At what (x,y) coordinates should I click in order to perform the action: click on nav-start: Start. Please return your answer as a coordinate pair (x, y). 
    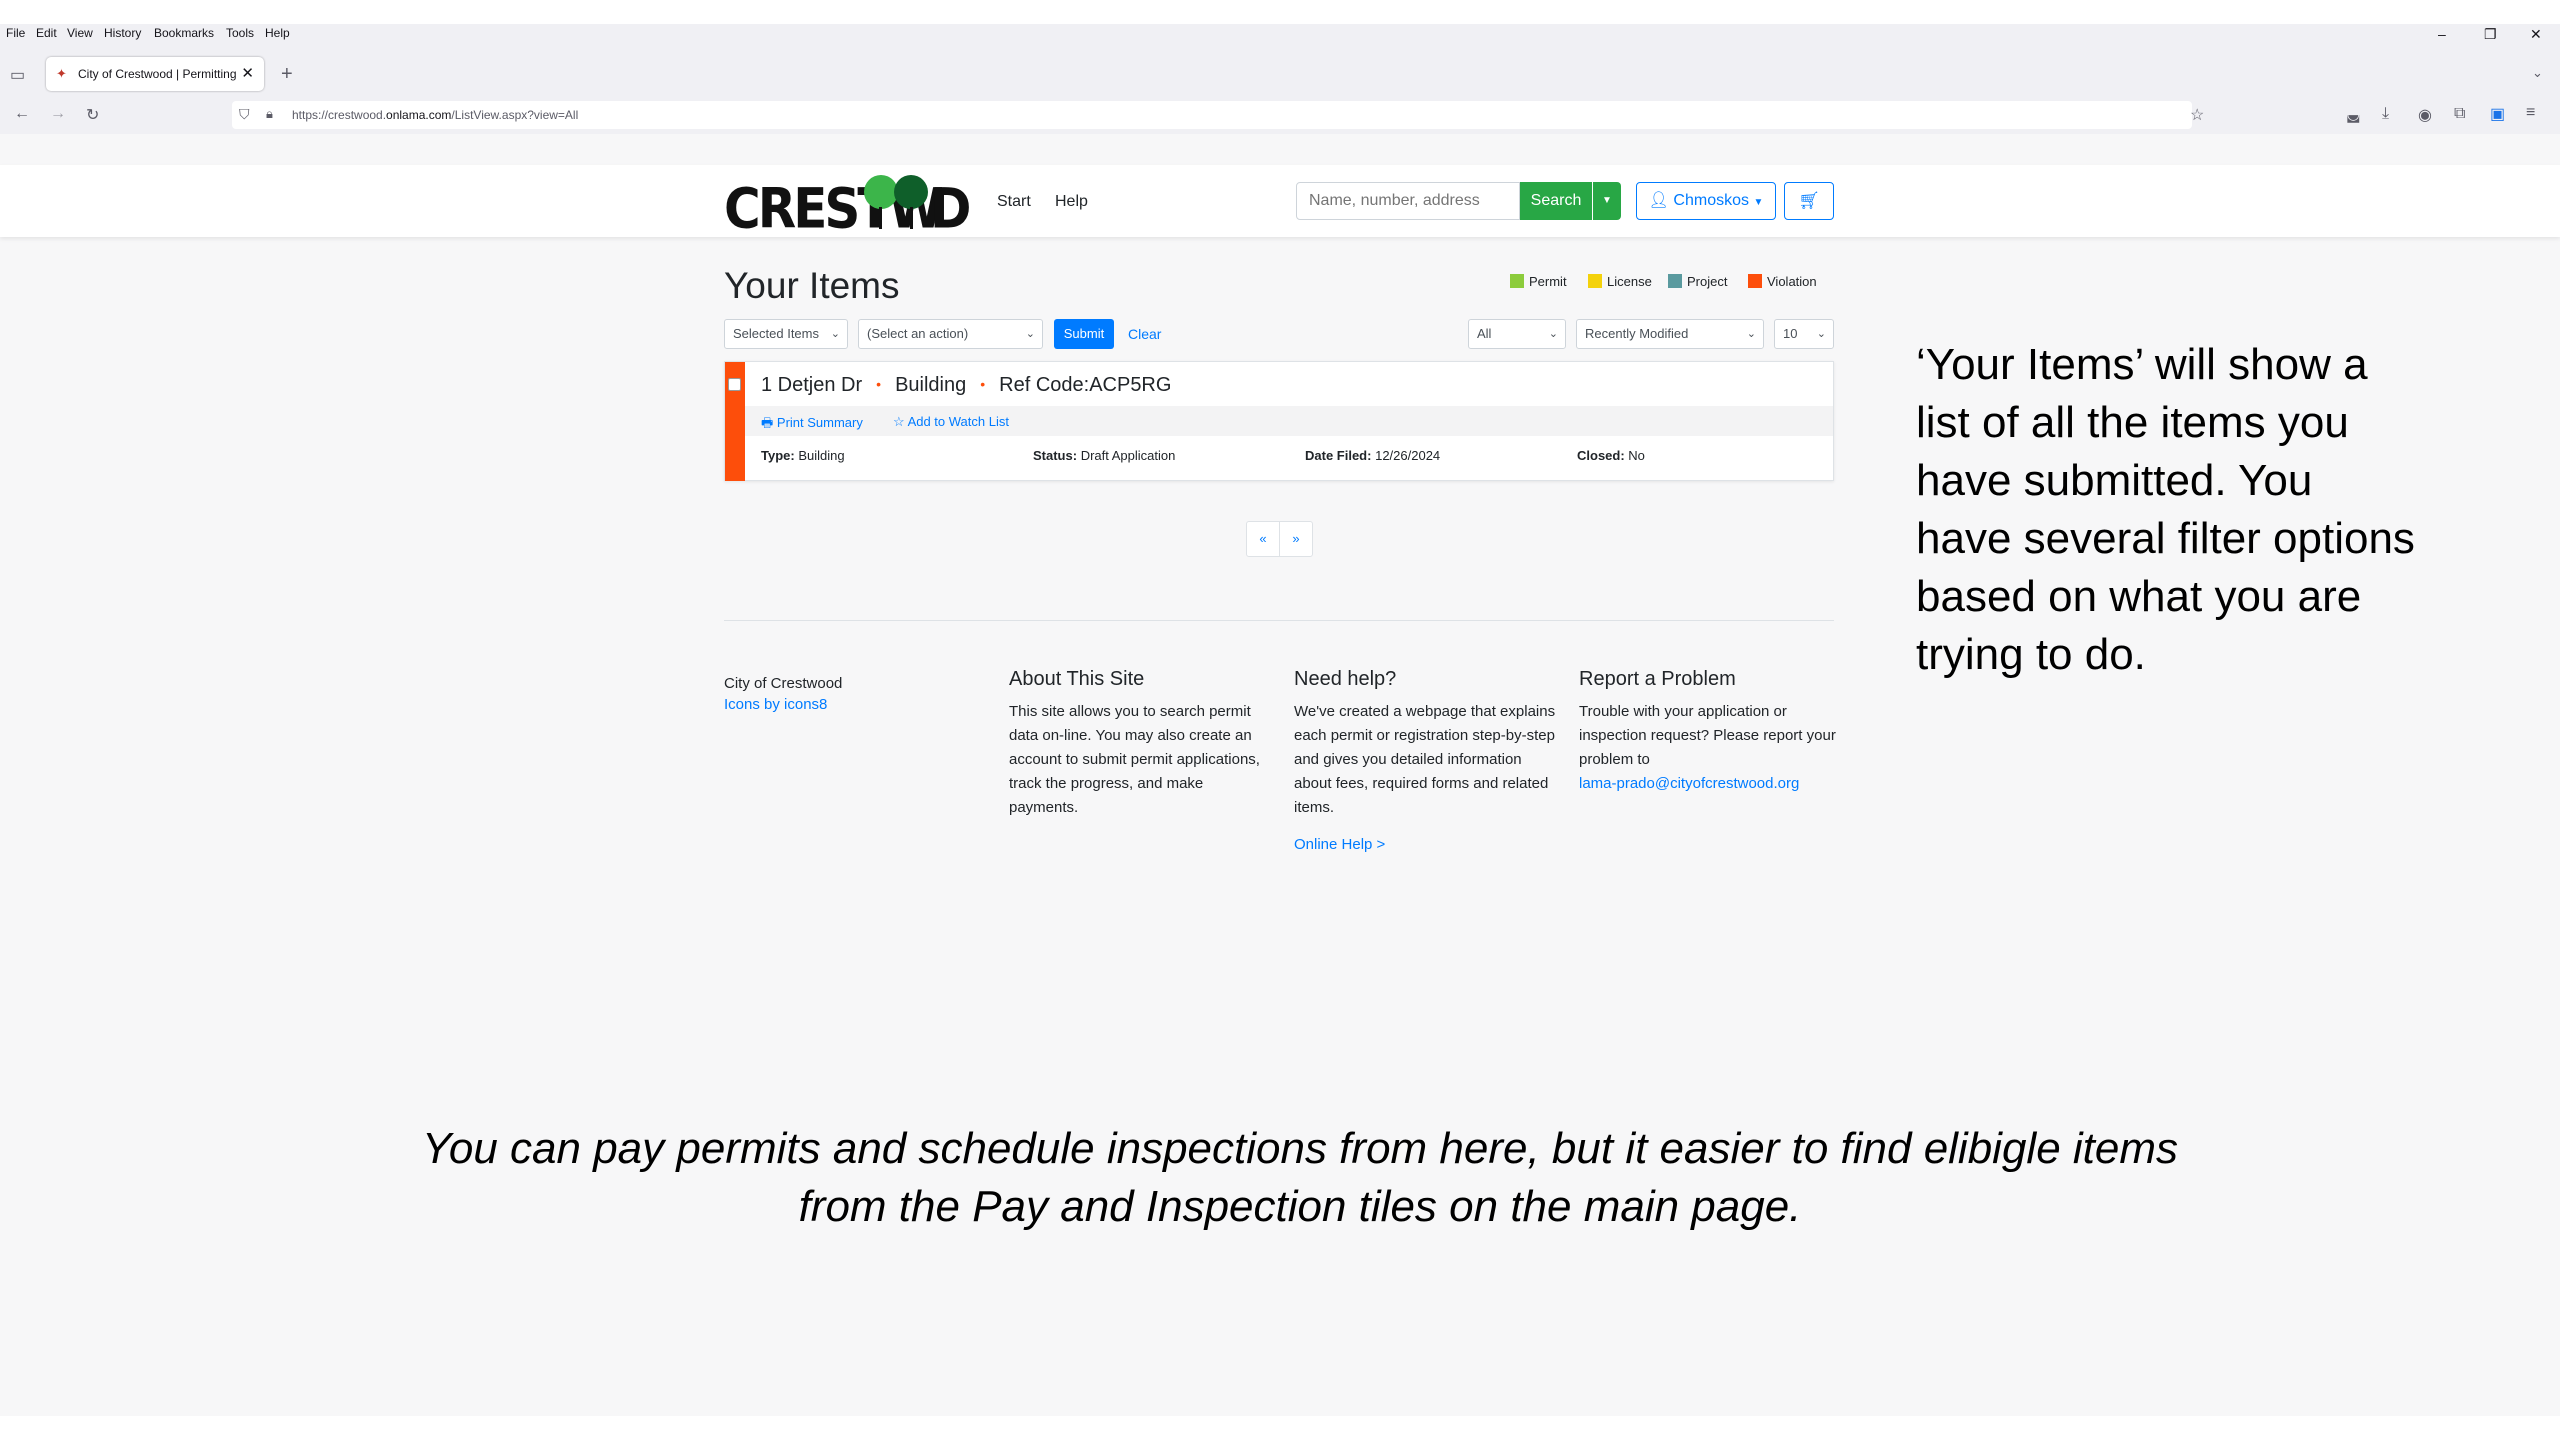
    Looking at the image, I should click on (1014, 202).